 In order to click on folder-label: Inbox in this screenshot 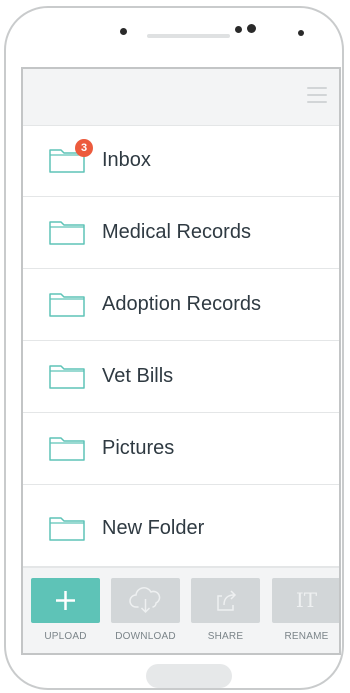, I will do `click(126, 160)`.